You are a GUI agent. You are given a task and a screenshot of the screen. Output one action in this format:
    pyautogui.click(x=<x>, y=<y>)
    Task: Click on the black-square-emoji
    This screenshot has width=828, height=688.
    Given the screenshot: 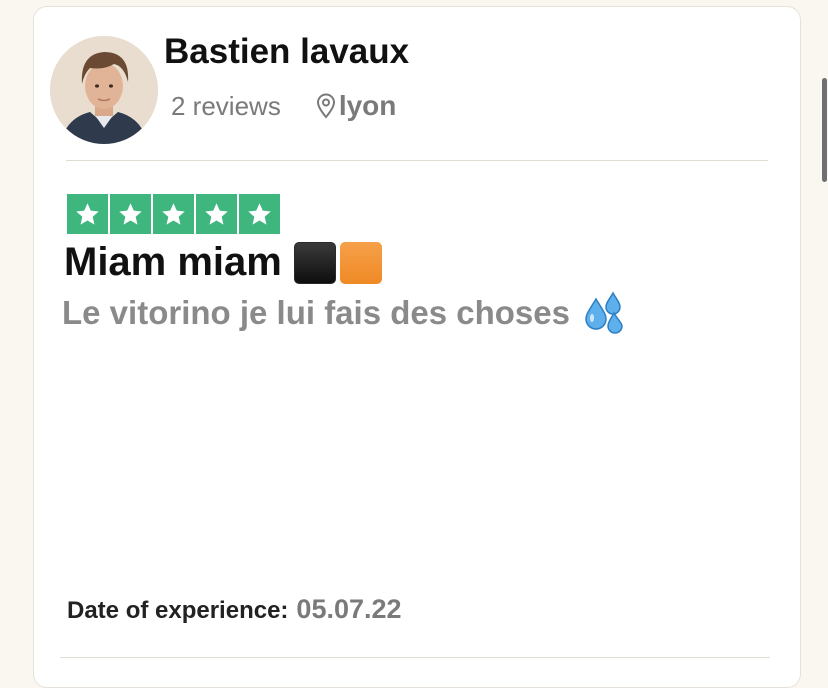 What is the action you would take?
    pyautogui.click(x=314, y=262)
    